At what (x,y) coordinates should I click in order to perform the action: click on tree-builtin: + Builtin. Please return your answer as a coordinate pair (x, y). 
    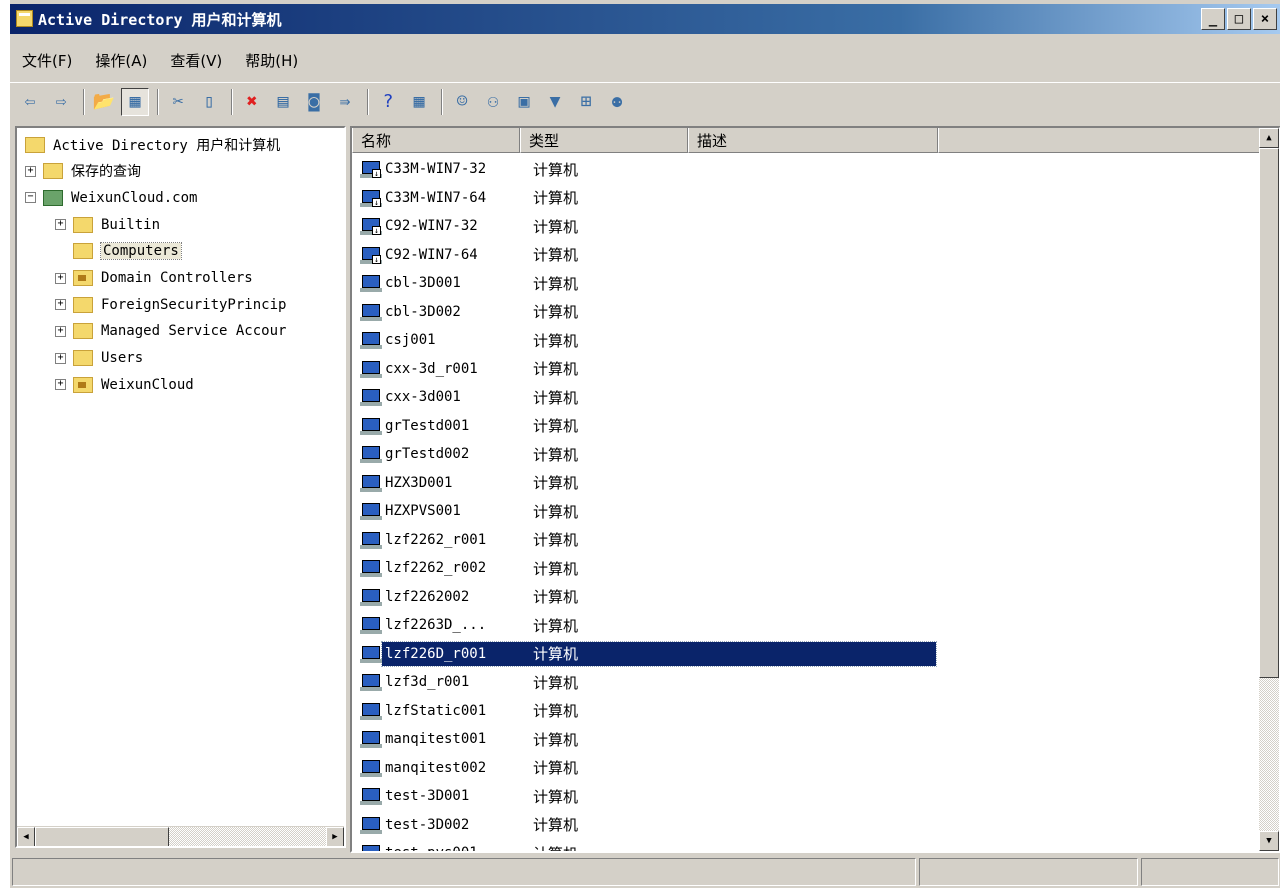
    Looking at the image, I should click on (107, 224).